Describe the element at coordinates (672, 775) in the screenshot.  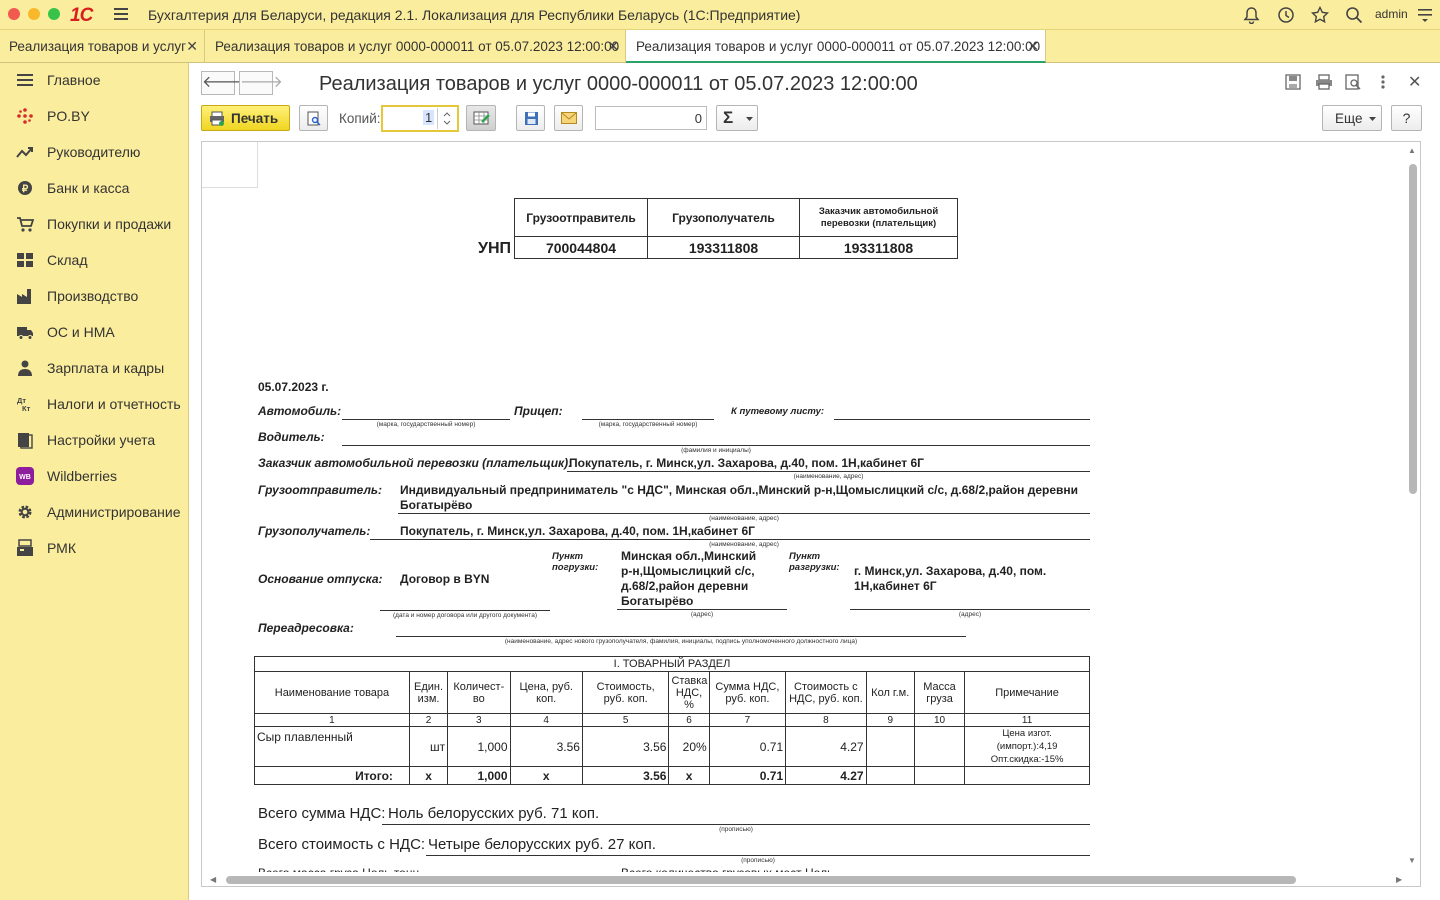
I see `totals-row: Итого: х 1,000 х 3.56 х 0.71 4.27` at that location.